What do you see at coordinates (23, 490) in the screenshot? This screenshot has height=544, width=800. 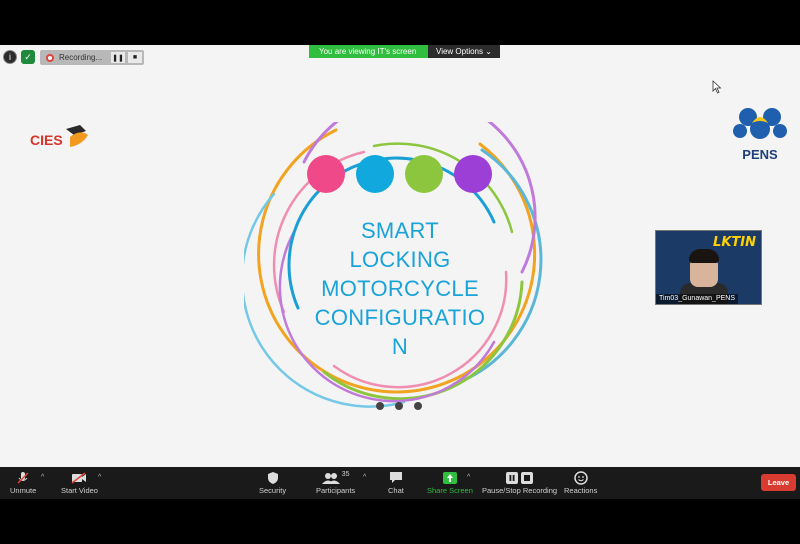 I see `unmute-label: Unmute` at bounding box center [23, 490].